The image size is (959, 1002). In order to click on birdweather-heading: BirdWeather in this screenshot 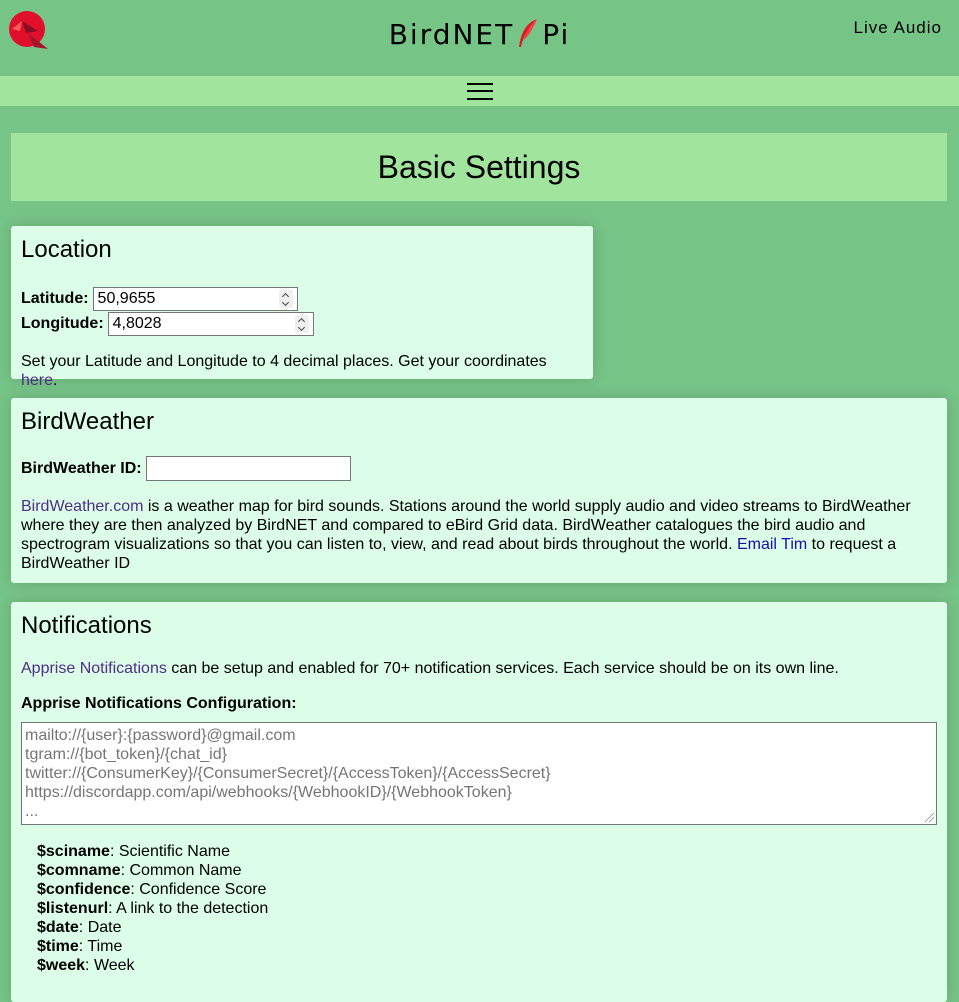, I will do `click(87, 421)`.